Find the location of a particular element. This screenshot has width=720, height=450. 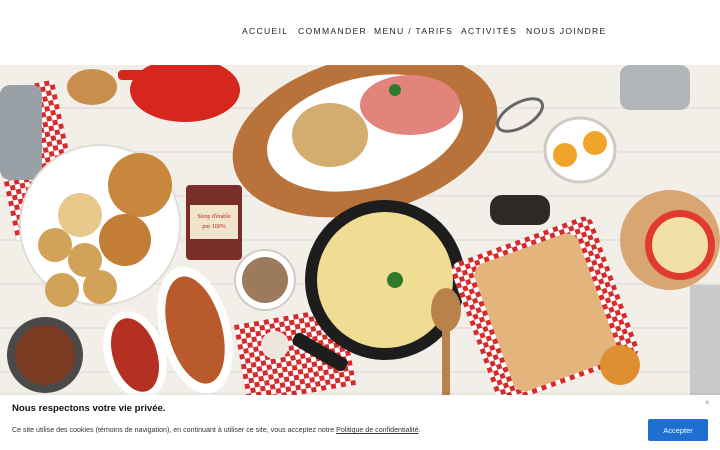

garlic is located at coordinates (275, 345).